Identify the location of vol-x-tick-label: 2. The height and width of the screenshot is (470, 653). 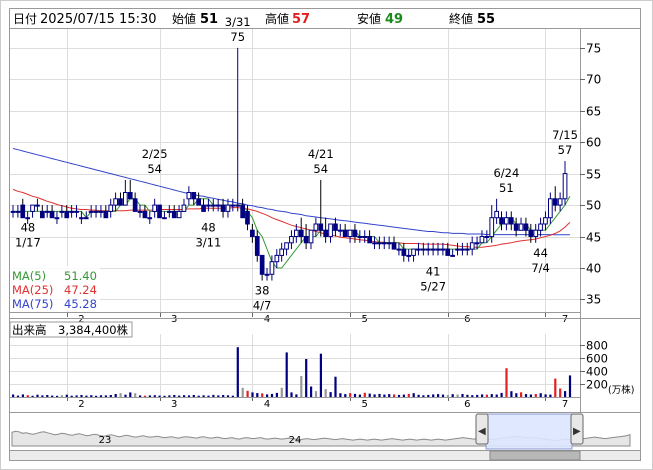
(81, 404).